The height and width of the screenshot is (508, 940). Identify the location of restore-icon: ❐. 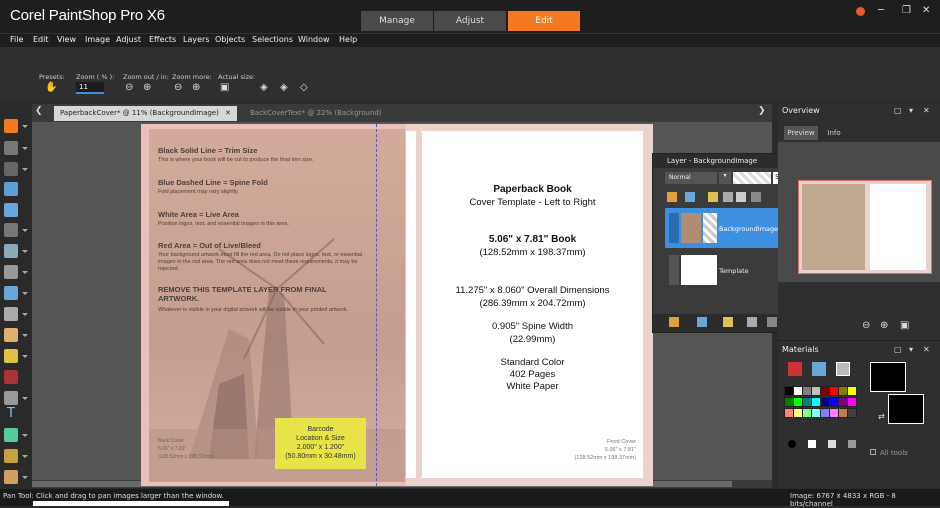
(906, 10).